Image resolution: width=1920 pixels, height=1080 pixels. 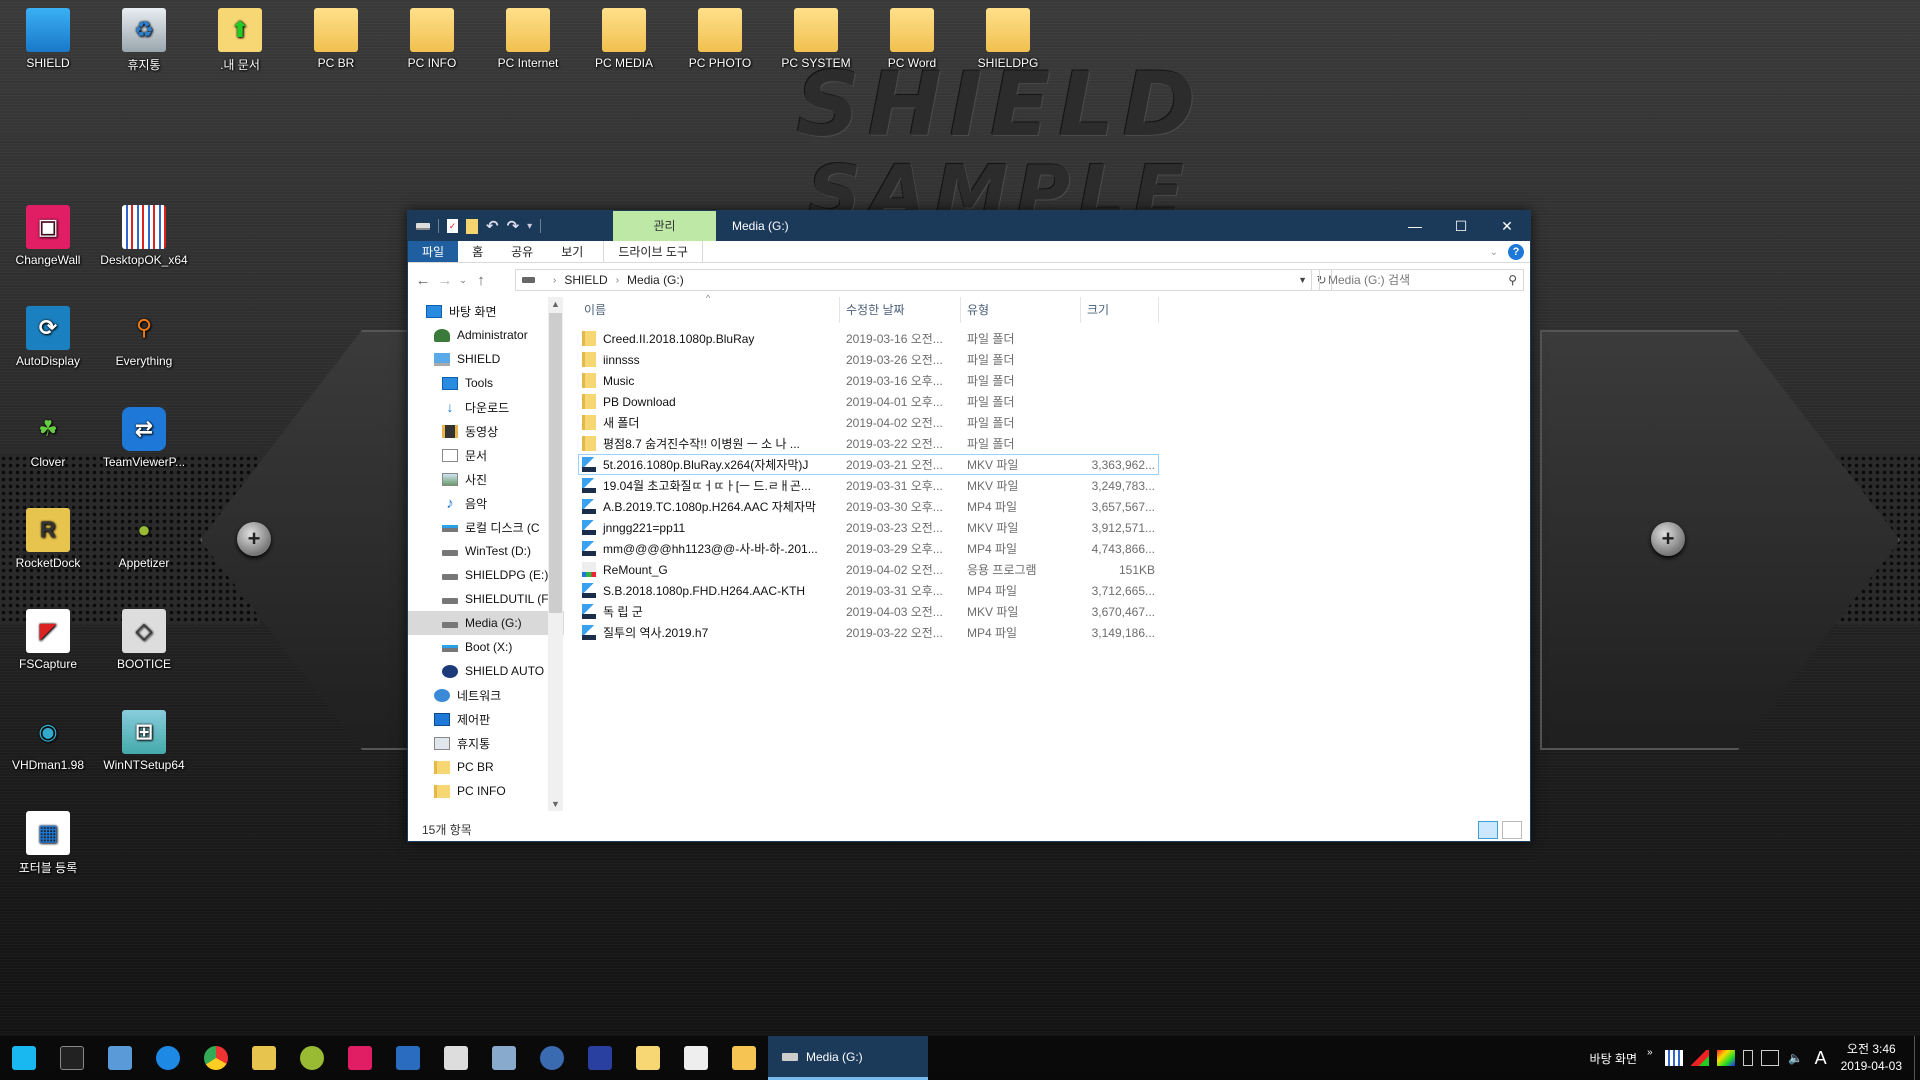 What do you see at coordinates (1054, 569) in the screenshot?
I see `file-row: ReMount_G 2019-04-02 오전... 응용 프로그램 151KB` at bounding box center [1054, 569].